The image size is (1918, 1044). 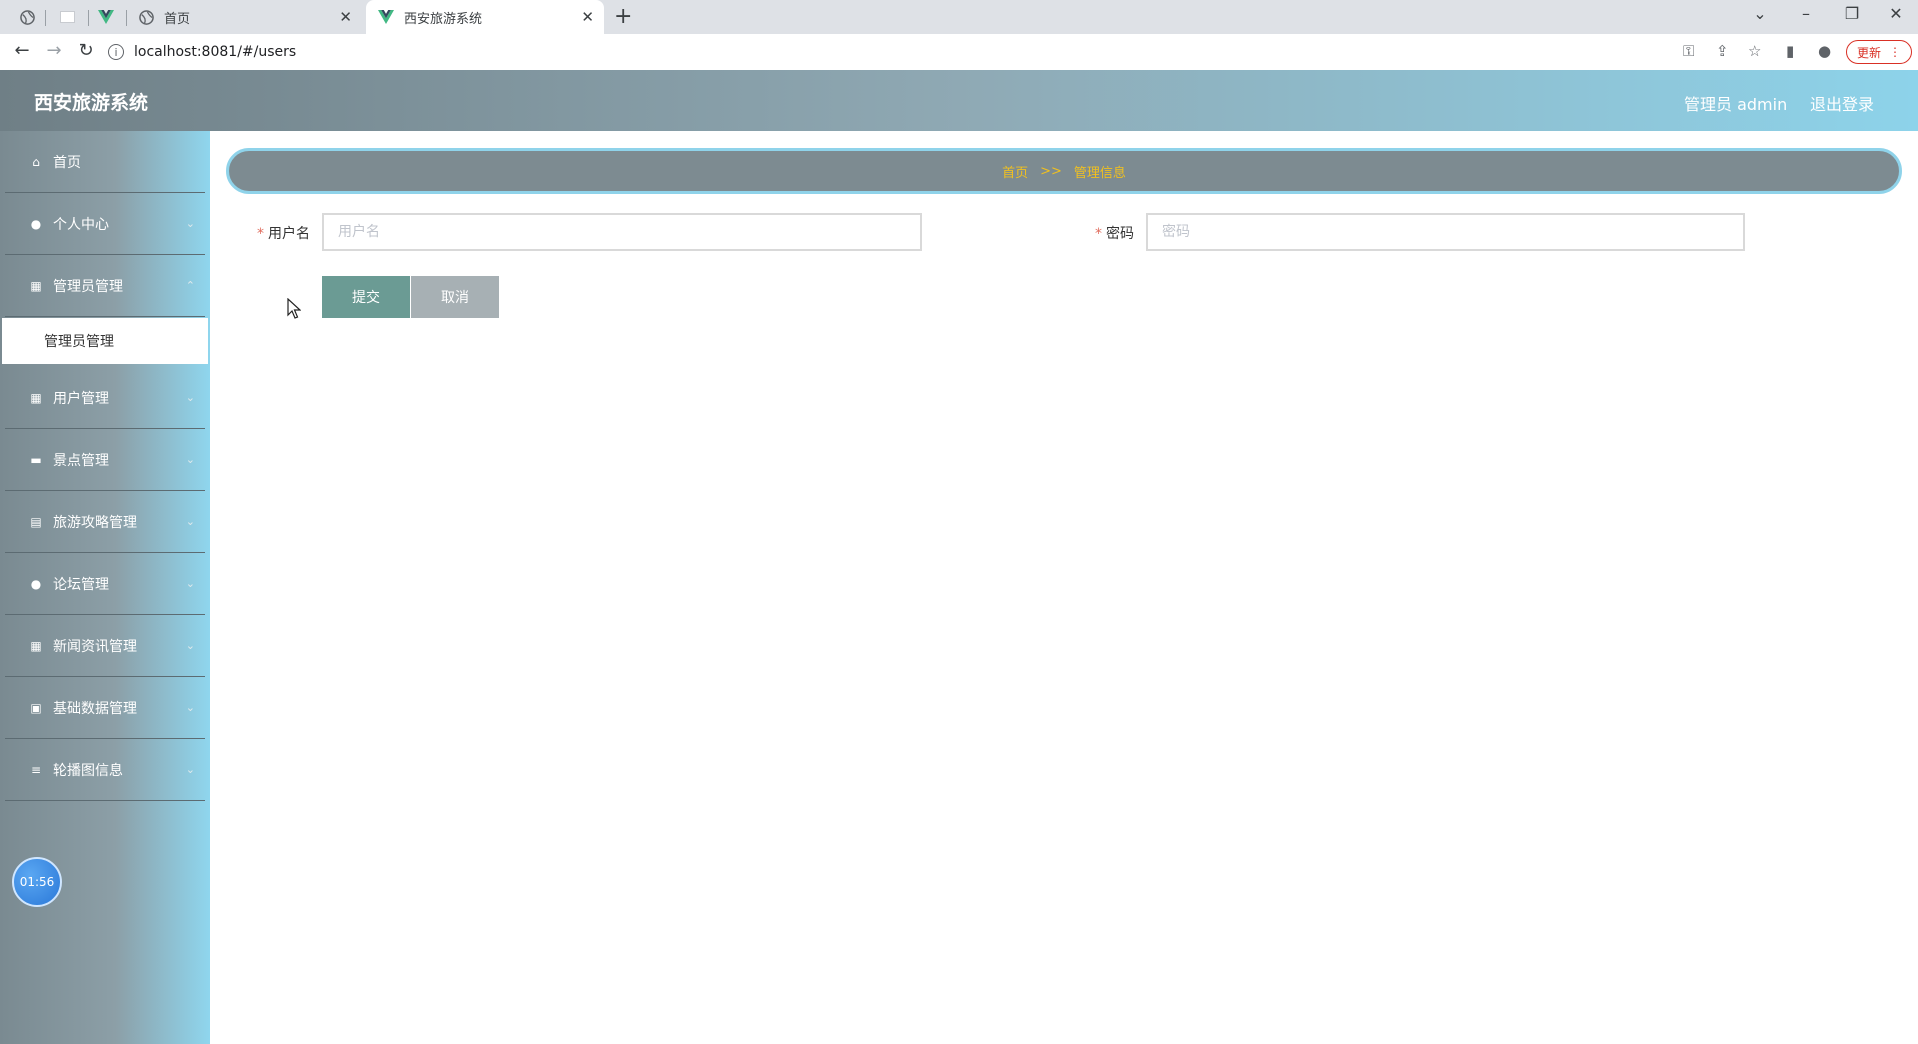 I want to click on sidebar-item-personal-center: ● 个人中心 ⌄, so click(x=105, y=224).